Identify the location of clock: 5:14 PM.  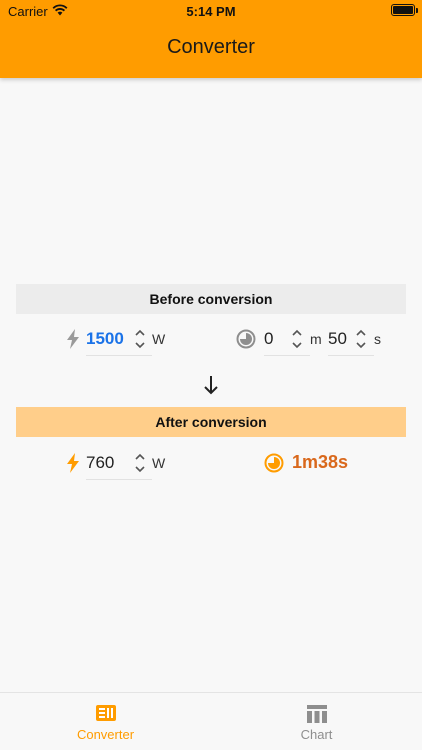
(211, 11).